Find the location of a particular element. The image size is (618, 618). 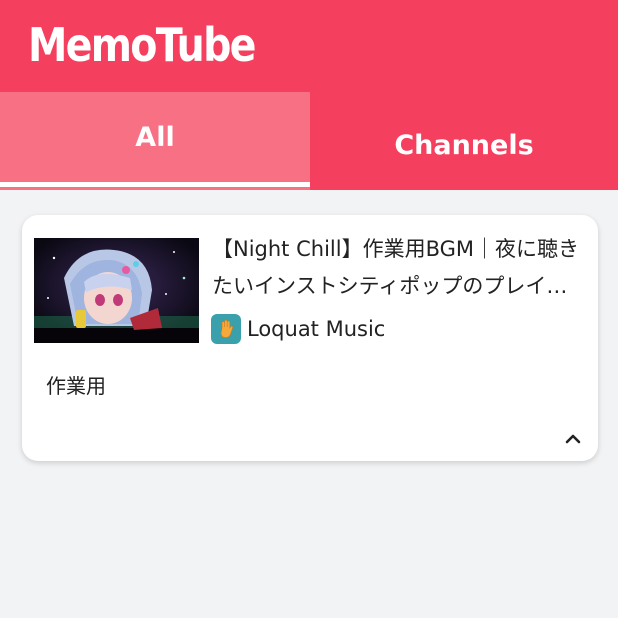

chevron-up-icon is located at coordinates (573, 439).